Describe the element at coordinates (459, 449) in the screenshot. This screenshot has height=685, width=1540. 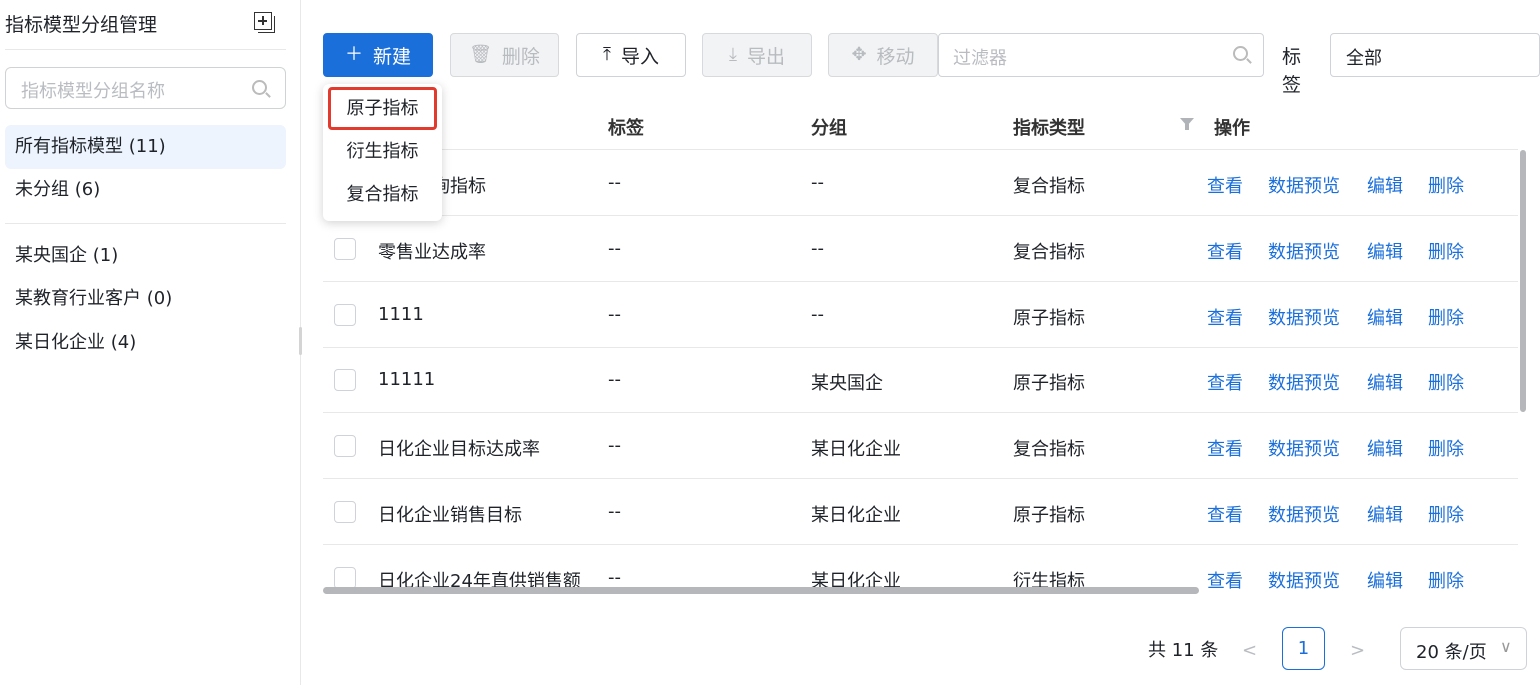
I see `cell-name: 日化企业目标达成率` at that location.